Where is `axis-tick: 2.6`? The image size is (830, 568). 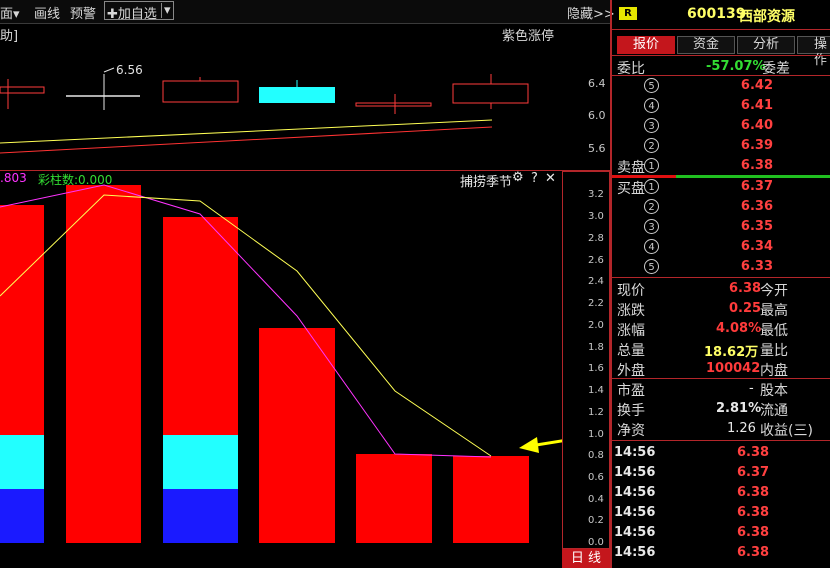
axis-tick: 2.6 is located at coordinates (596, 260).